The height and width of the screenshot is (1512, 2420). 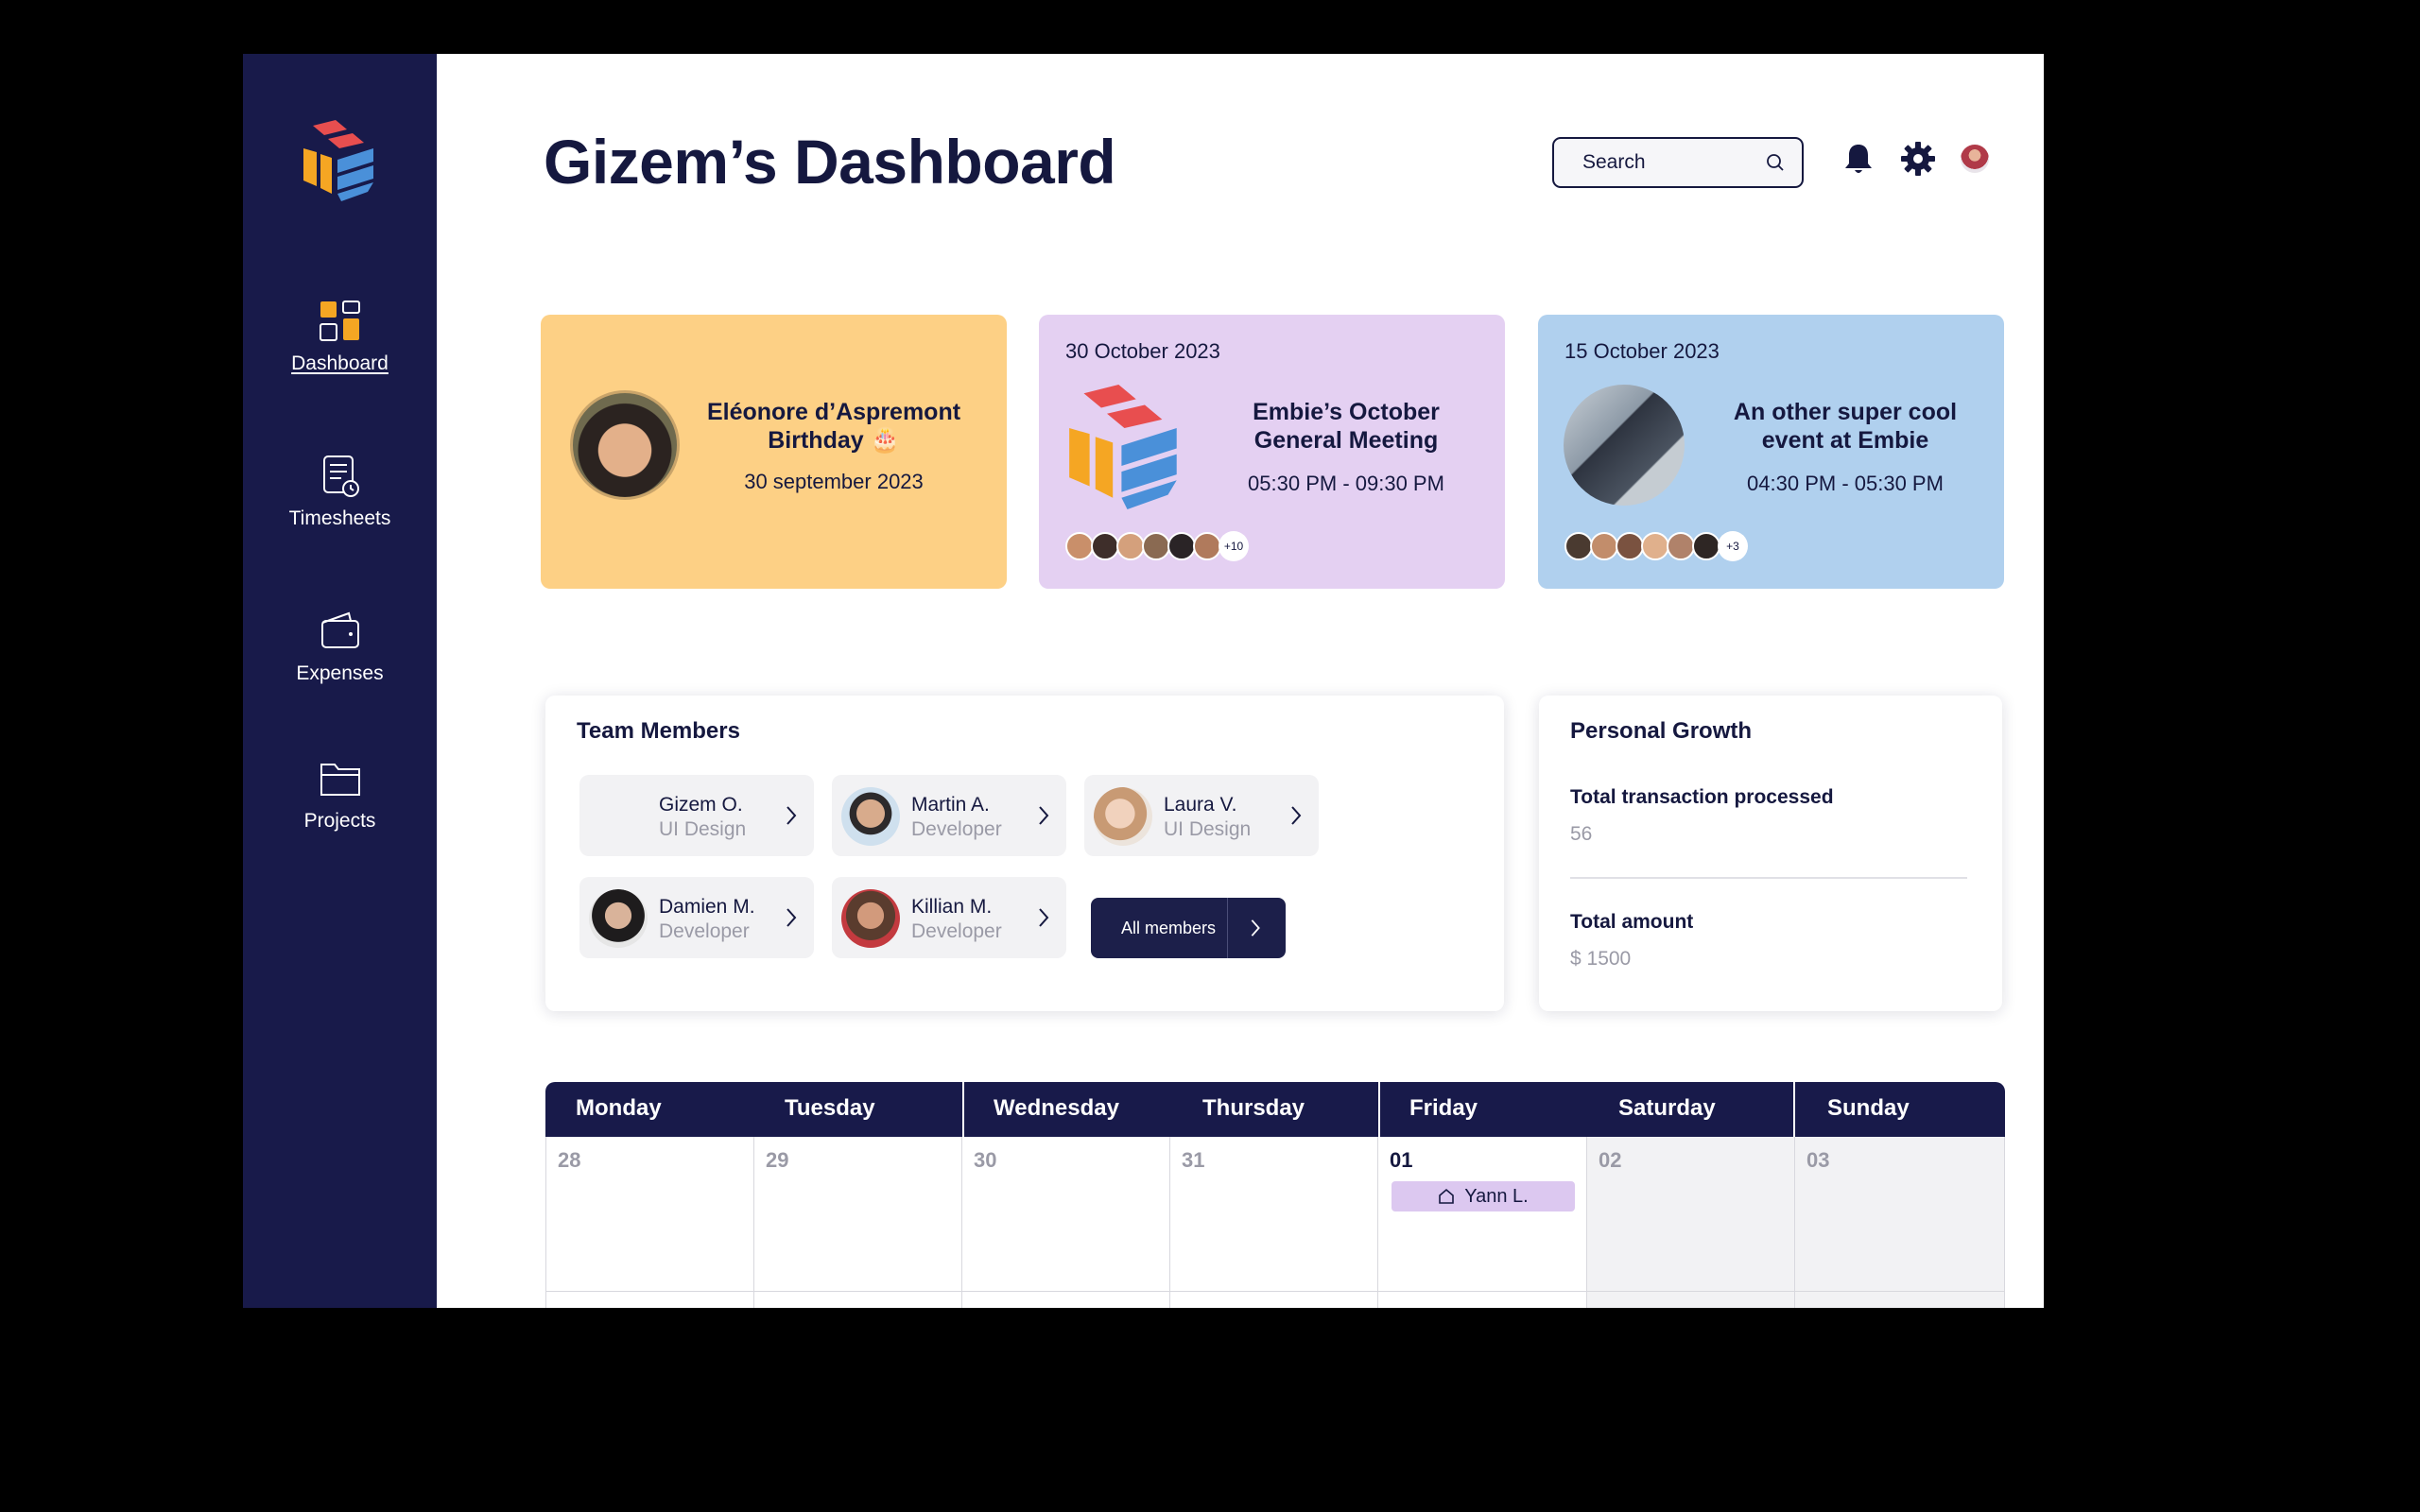 I want to click on sidebar-item-label: Dashboard, so click(x=340, y=363).